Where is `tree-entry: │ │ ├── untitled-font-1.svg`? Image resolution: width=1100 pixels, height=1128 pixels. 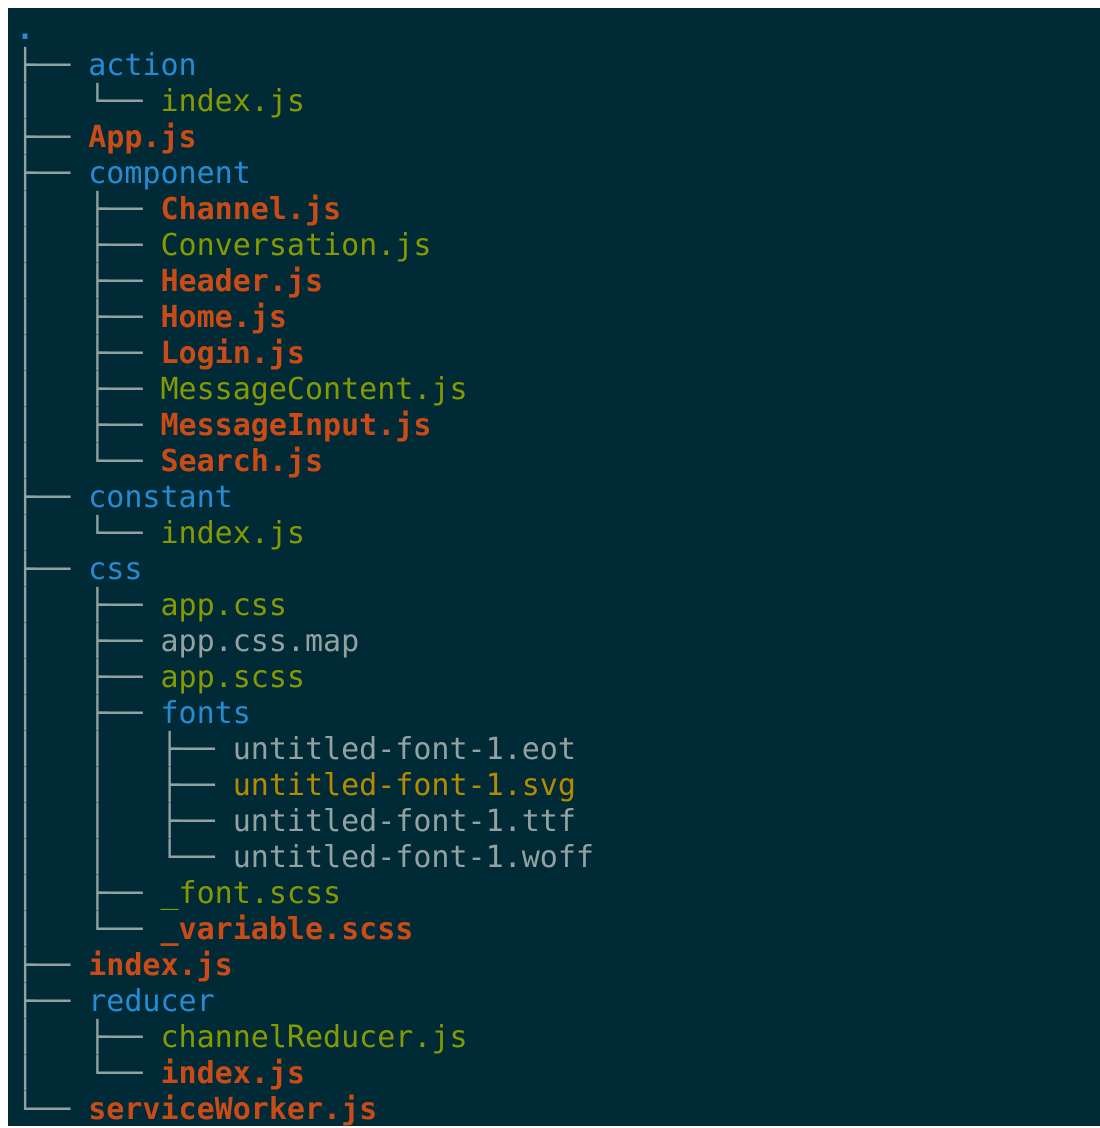 tree-entry: │ │ ├── untitled-font-1.svg is located at coordinates (558, 786).